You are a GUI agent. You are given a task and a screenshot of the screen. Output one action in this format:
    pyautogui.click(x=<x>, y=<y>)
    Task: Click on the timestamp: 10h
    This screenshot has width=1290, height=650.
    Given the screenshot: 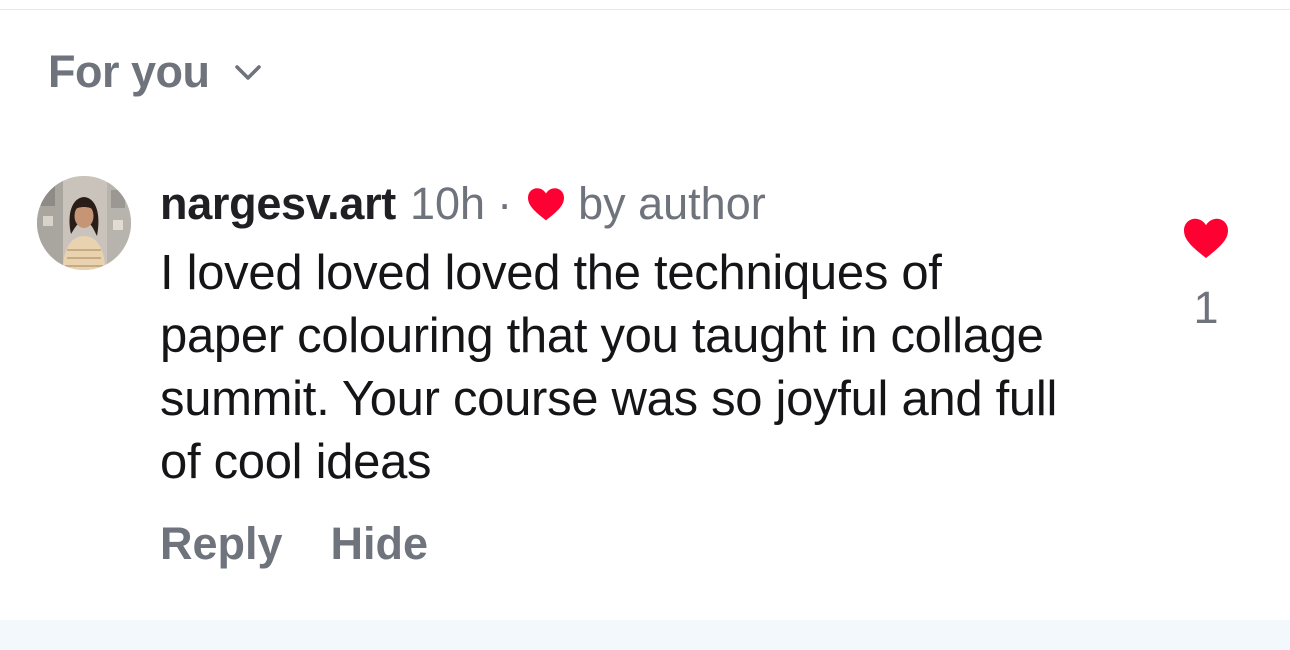 What is the action you would take?
    pyautogui.click(x=447, y=203)
    